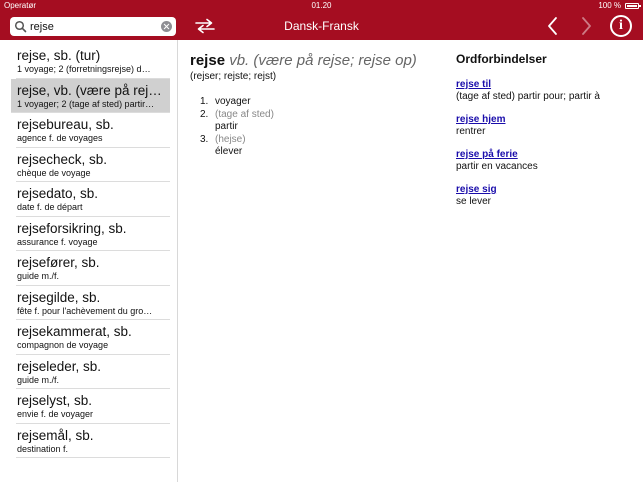 The height and width of the screenshot is (482, 643). I want to click on list-item-translation: destination f., so click(43, 448).